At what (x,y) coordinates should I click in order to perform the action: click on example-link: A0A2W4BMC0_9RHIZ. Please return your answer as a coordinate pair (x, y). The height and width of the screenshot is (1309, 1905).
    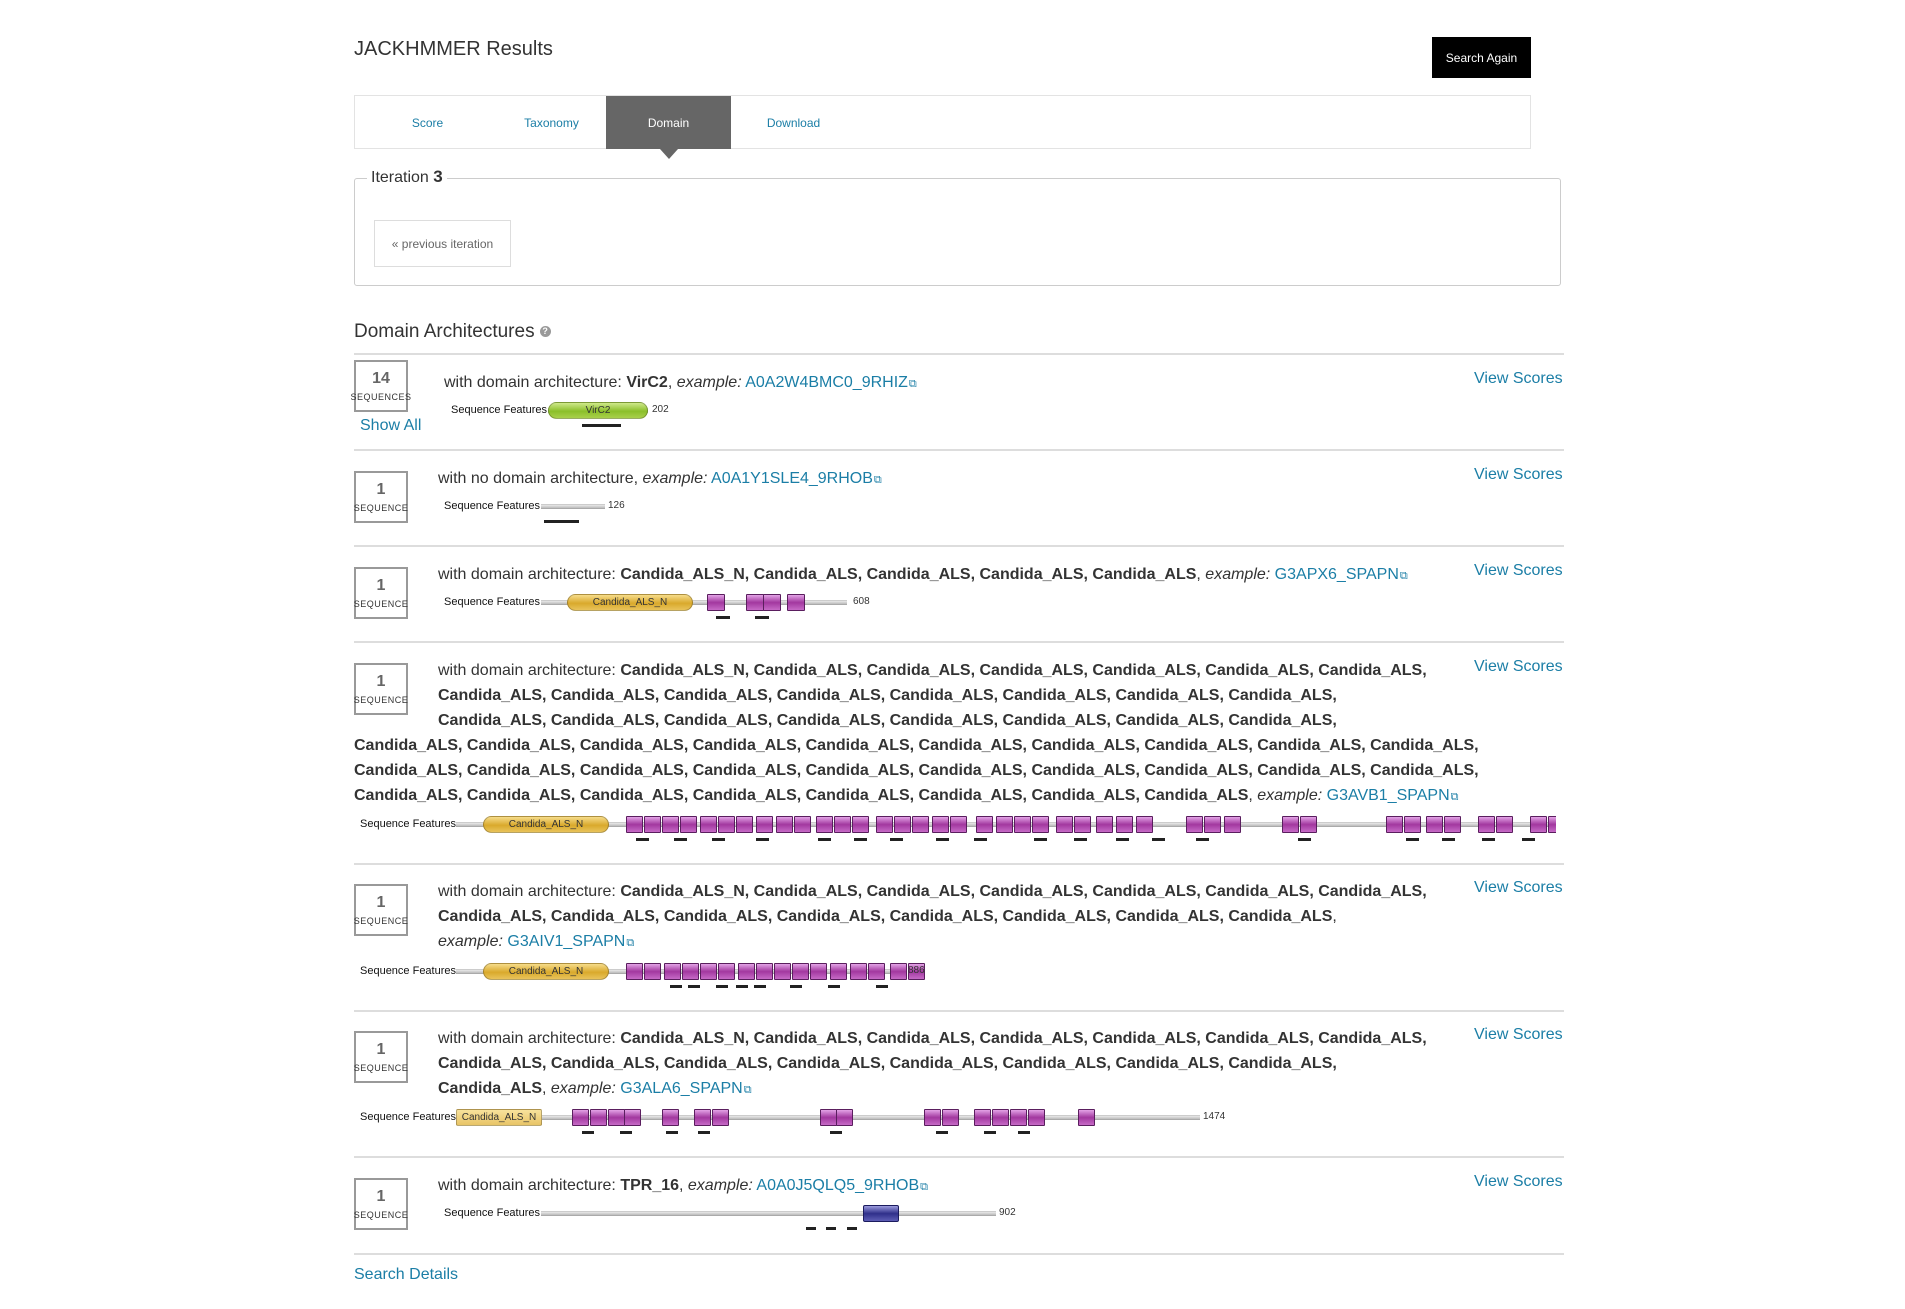
    Looking at the image, I should click on (826, 382).